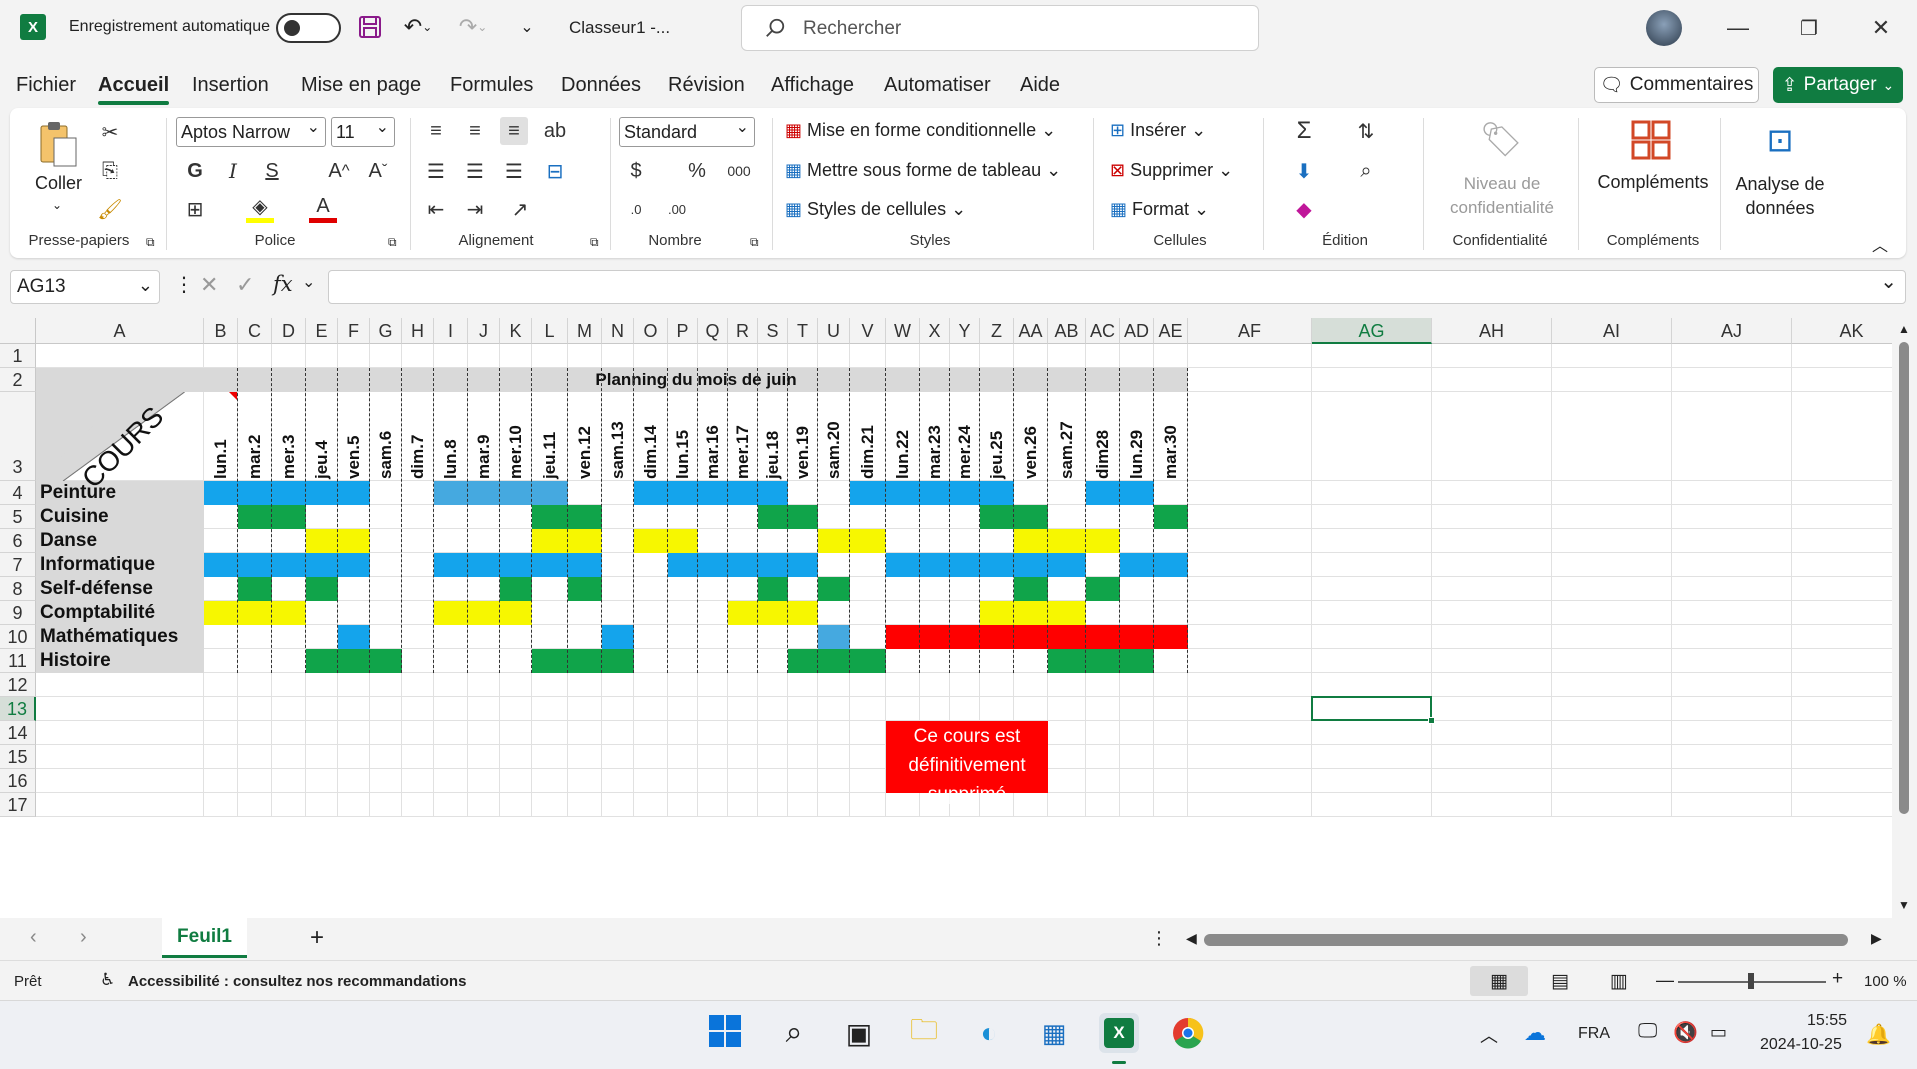 The width and height of the screenshot is (1917, 1069). What do you see at coordinates (58, 183) in the screenshot?
I see `paste-label: Coller` at bounding box center [58, 183].